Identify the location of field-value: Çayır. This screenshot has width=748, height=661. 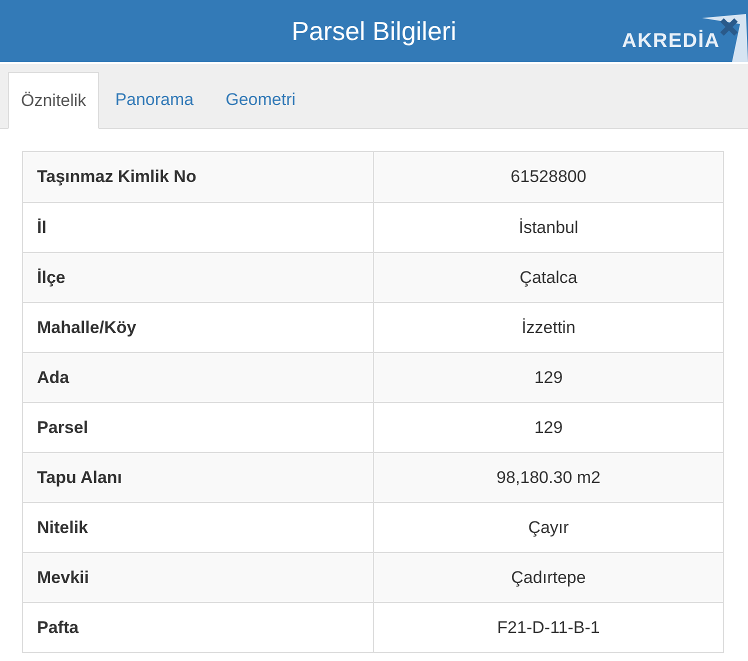
(548, 527).